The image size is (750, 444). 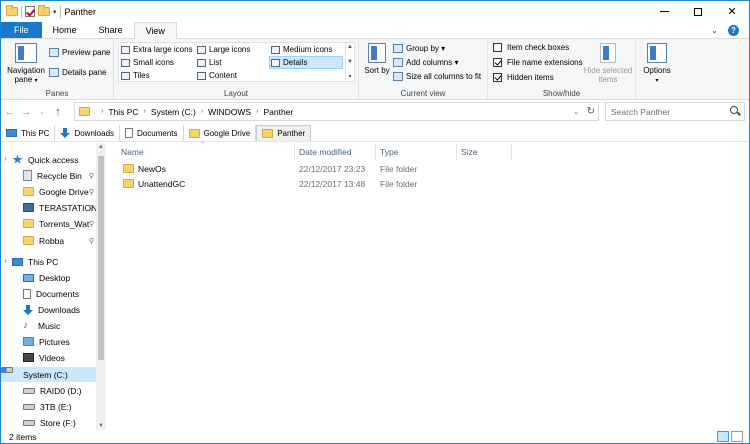 I want to click on group-by-label: Group by, so click(x=422, y=48).